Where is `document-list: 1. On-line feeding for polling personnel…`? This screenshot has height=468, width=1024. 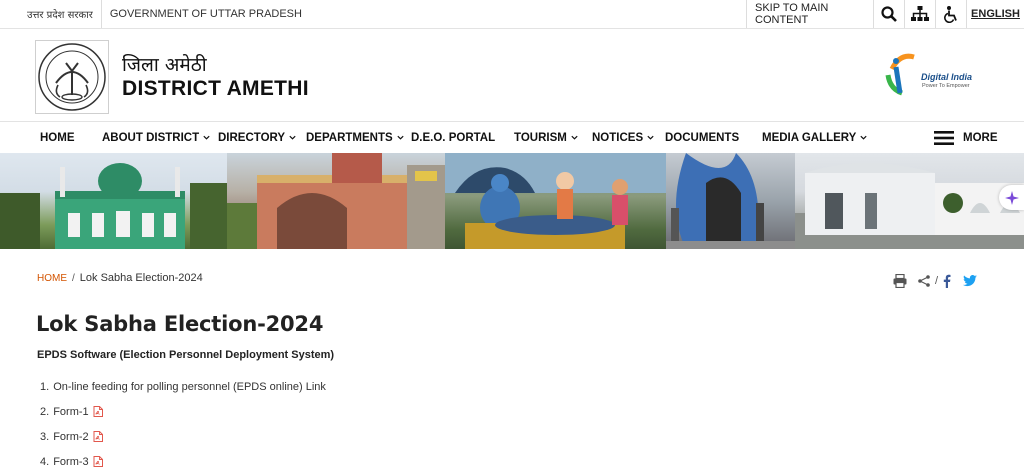
document-list: 1. On-line feeding for polling personnel… is located at coordinates (183, 421).